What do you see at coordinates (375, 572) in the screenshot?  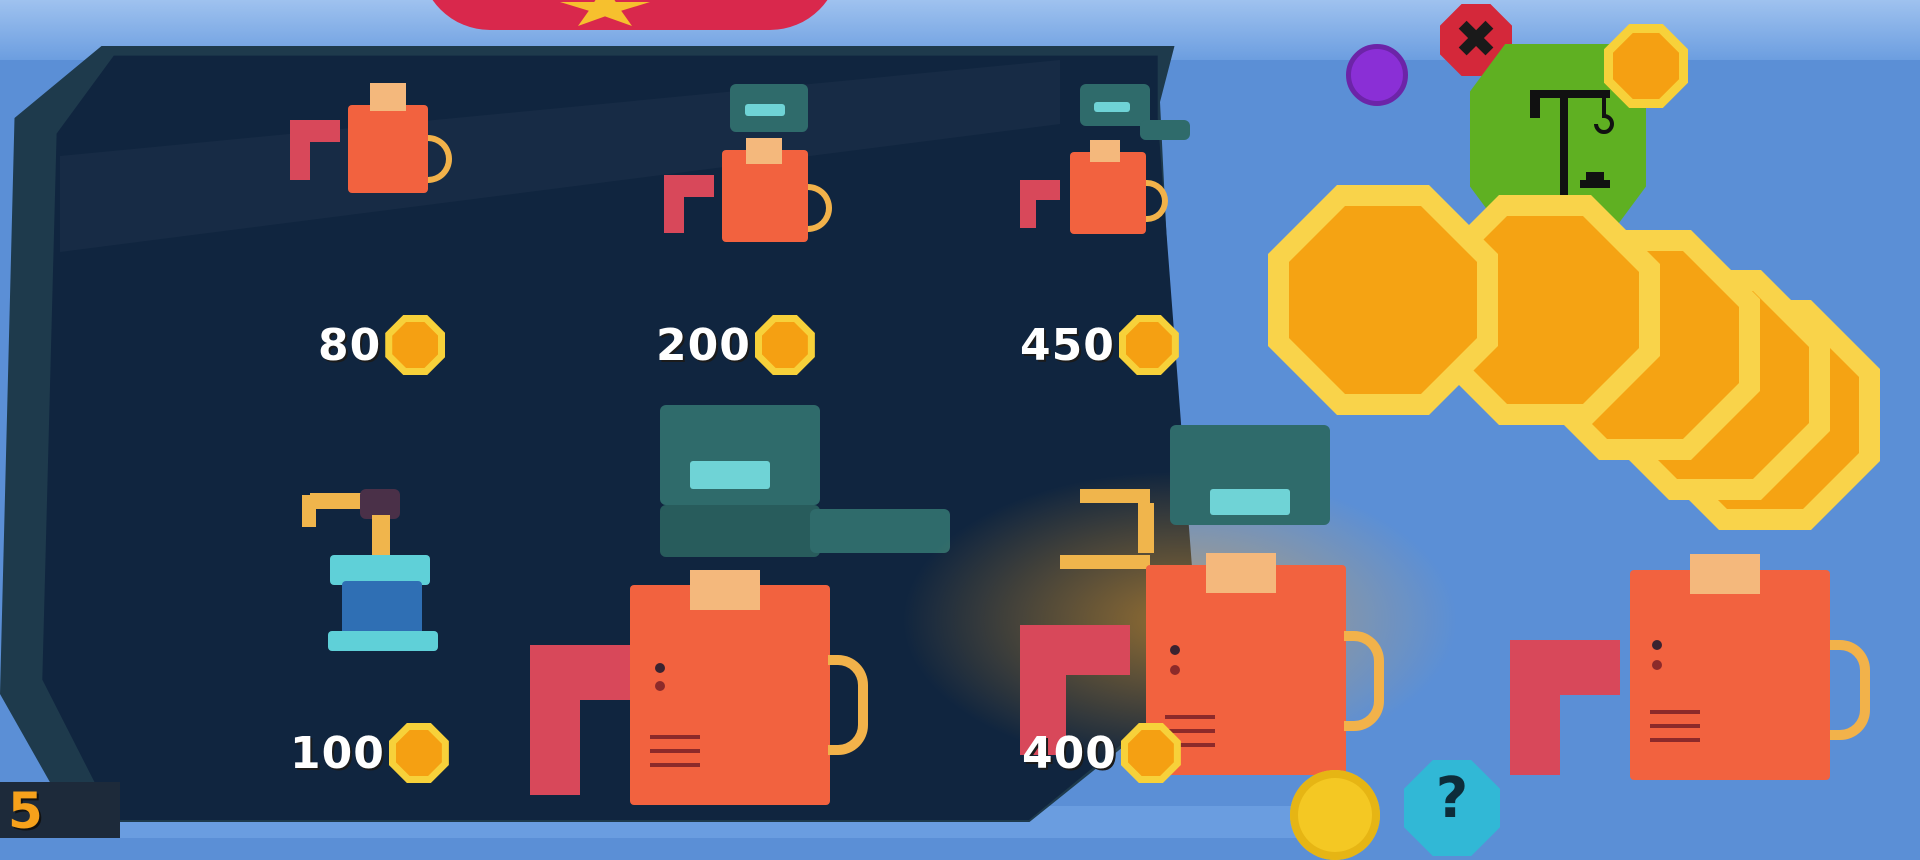 I see `shop-item-robot-arm-station` at bounding box center [375, 572].